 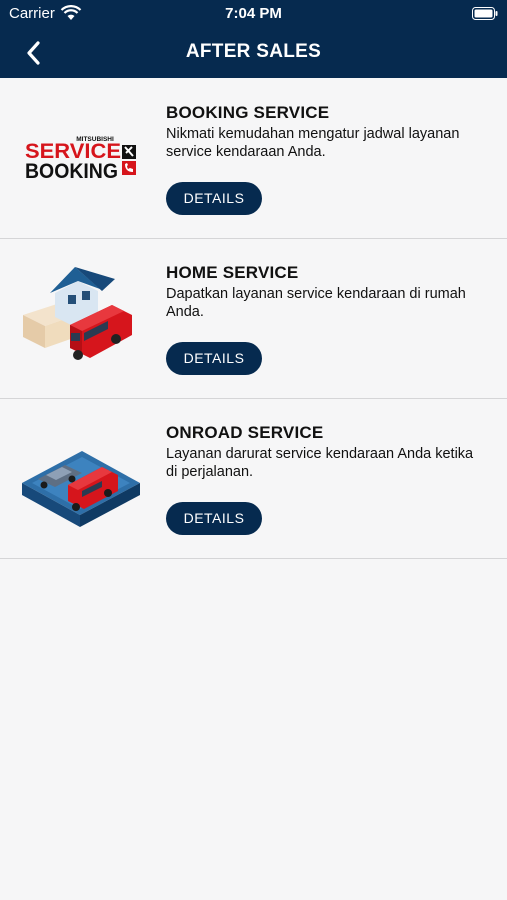 What do you see at coordinates (77, 313) in the screenshot?
I see `home-service-illustration` at bounding box center [77, 313].